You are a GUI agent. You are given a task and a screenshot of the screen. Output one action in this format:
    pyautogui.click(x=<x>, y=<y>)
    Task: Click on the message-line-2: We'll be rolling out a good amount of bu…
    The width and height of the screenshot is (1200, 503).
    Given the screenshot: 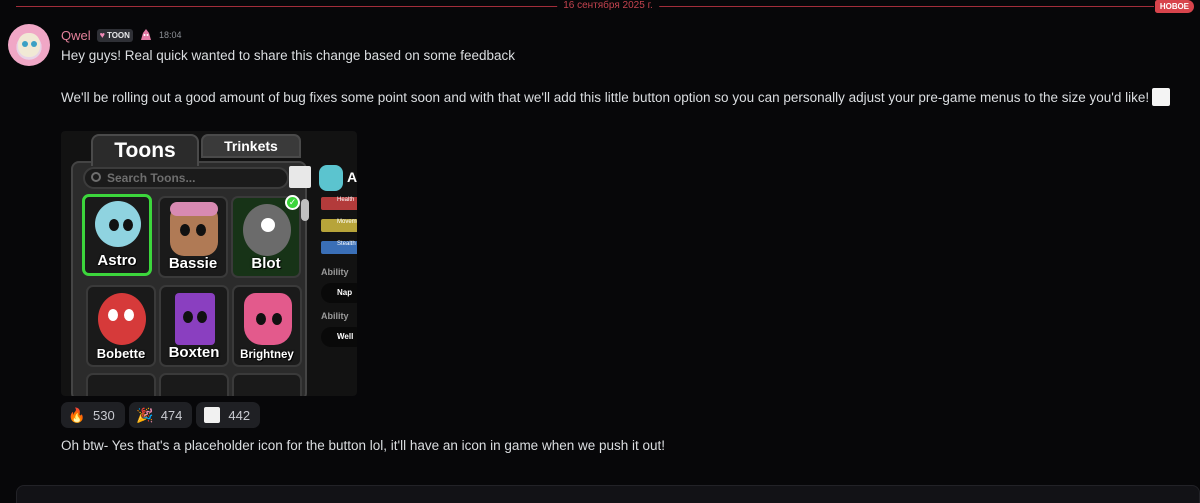 What is the action you would take?
    pyautogui.click(x=621, y=97)
    